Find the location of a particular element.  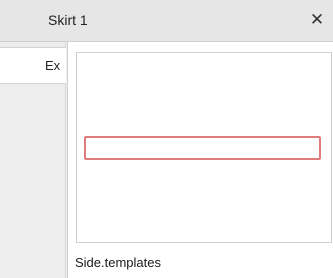

window-title: Skirt 1 is located at coordinates (68, 20).